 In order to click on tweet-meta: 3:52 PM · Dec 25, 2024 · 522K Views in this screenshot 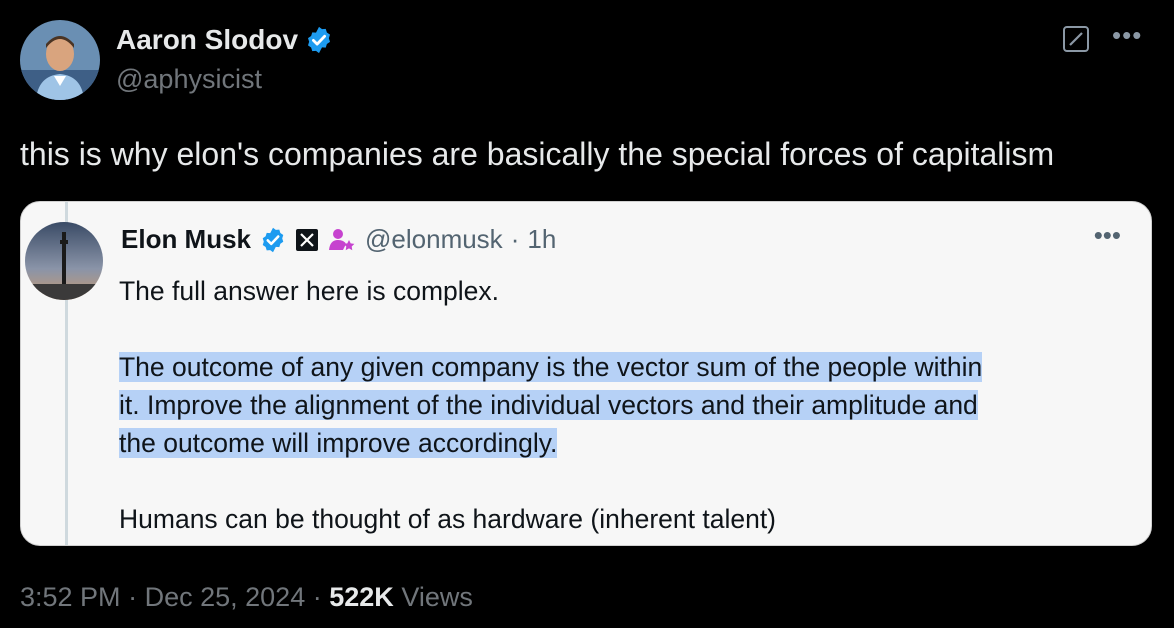, I will do `click(246, 597)`.